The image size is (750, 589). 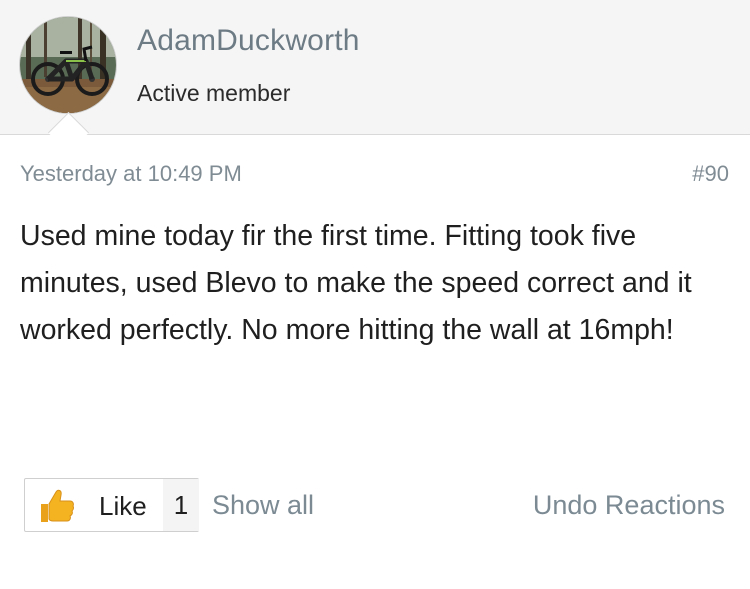 I want to click on like-count: 1, so click(x=181, y=505).